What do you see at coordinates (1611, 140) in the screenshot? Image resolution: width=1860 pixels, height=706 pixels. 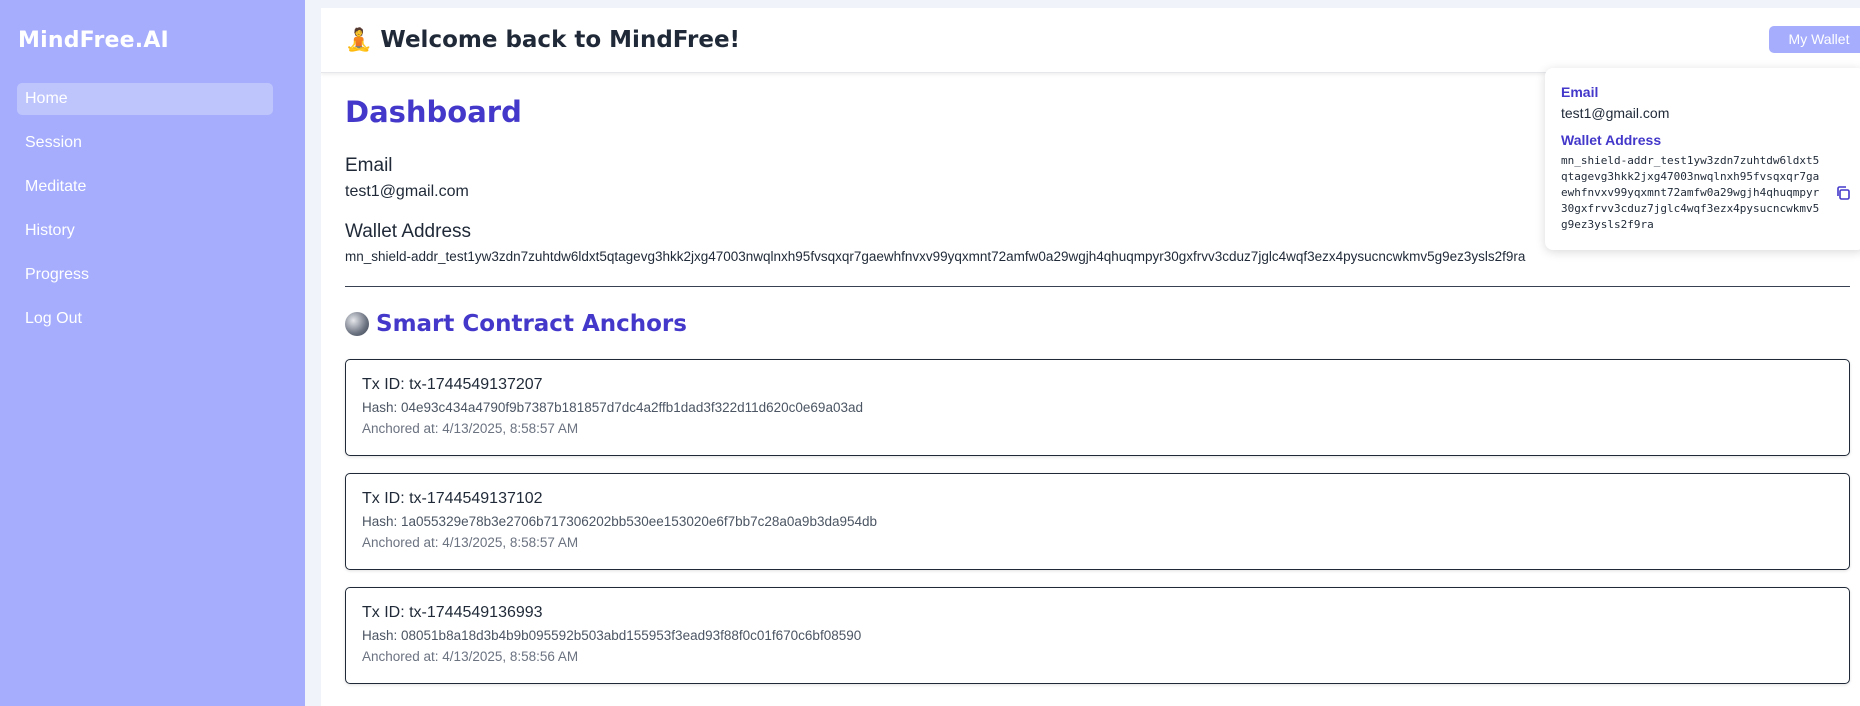 I see `popover-wallet-label: Wallet Address` at bounding box center [1611, 140].